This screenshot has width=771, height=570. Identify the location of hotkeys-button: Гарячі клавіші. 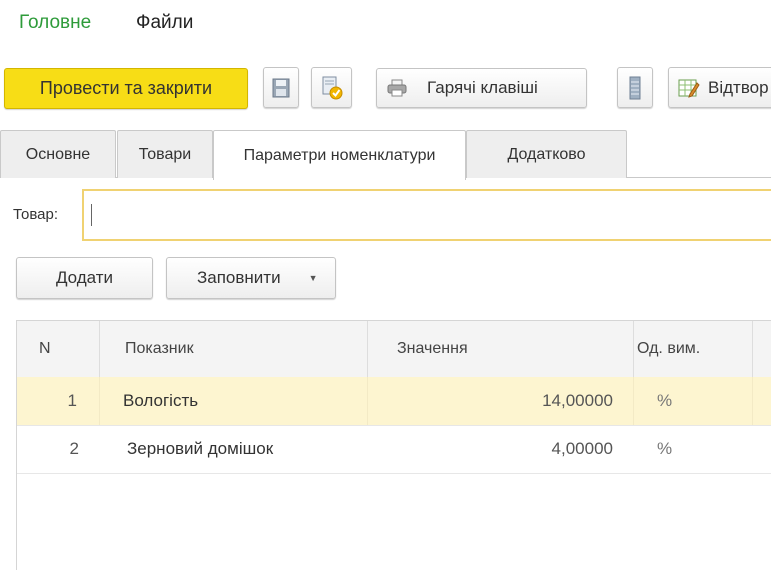
(481, 88).